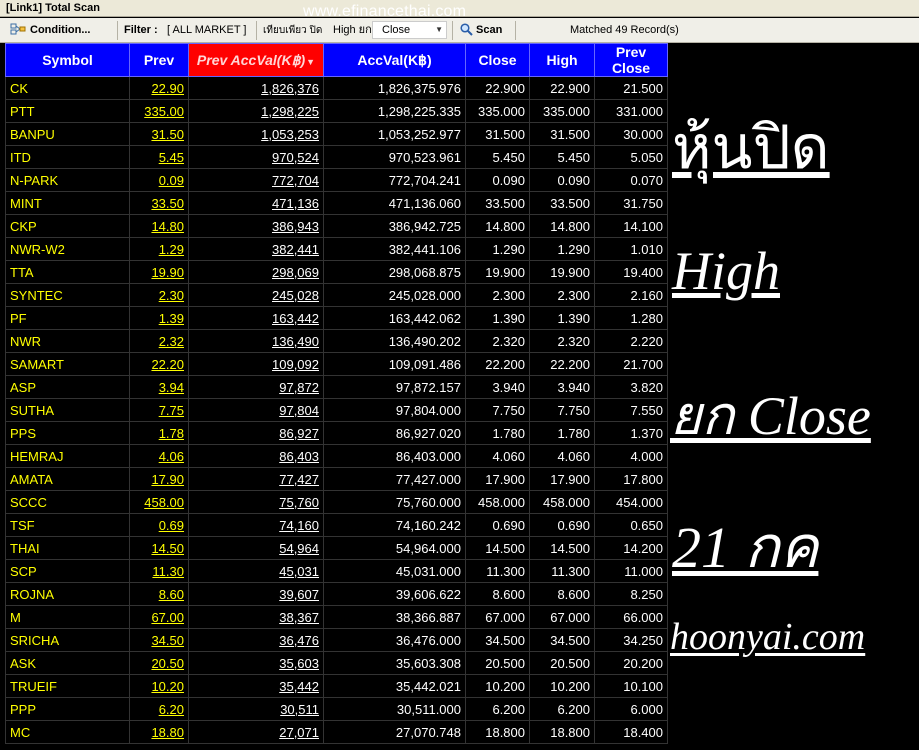 The image size is (919, 750). I want to click on cell-prev: 34.50, so click(159, 640).